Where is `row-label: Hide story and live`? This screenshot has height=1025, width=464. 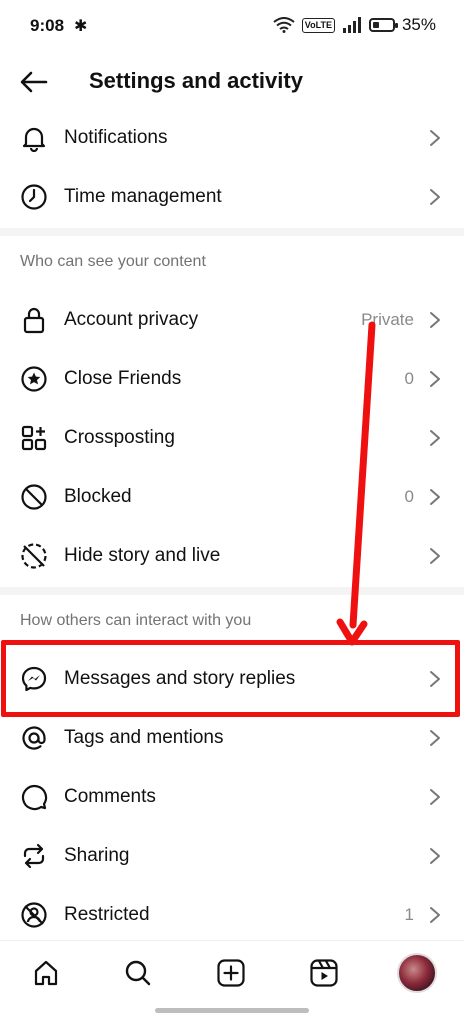
row-label: Hide story and live is located at coordinates (142, 555).